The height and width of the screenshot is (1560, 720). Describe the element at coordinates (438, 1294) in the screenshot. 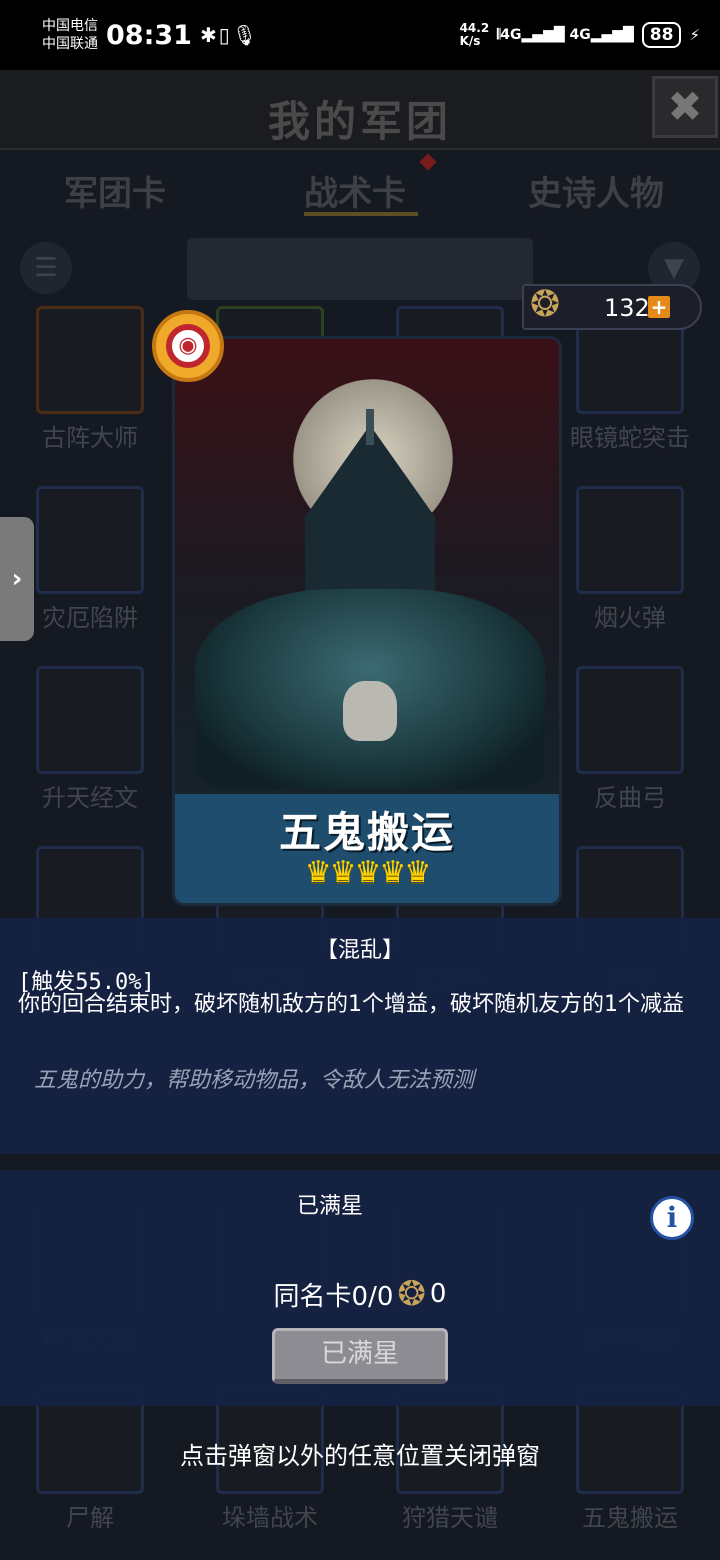

I see `duplicate-emblem-count: 0` at that location.